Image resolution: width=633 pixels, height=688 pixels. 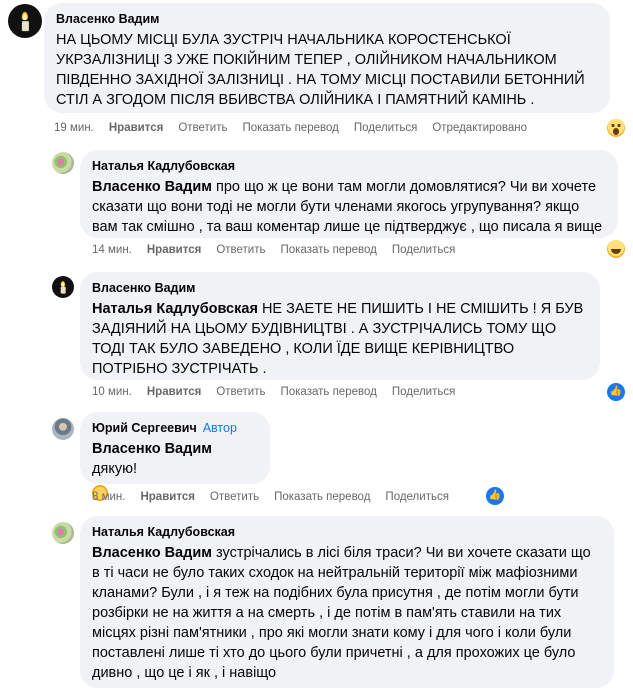 What do you see at coordinates (112, 250) in the screenshot?
I see `comment-time: 14 мин.` at bounding box center [112, 250].